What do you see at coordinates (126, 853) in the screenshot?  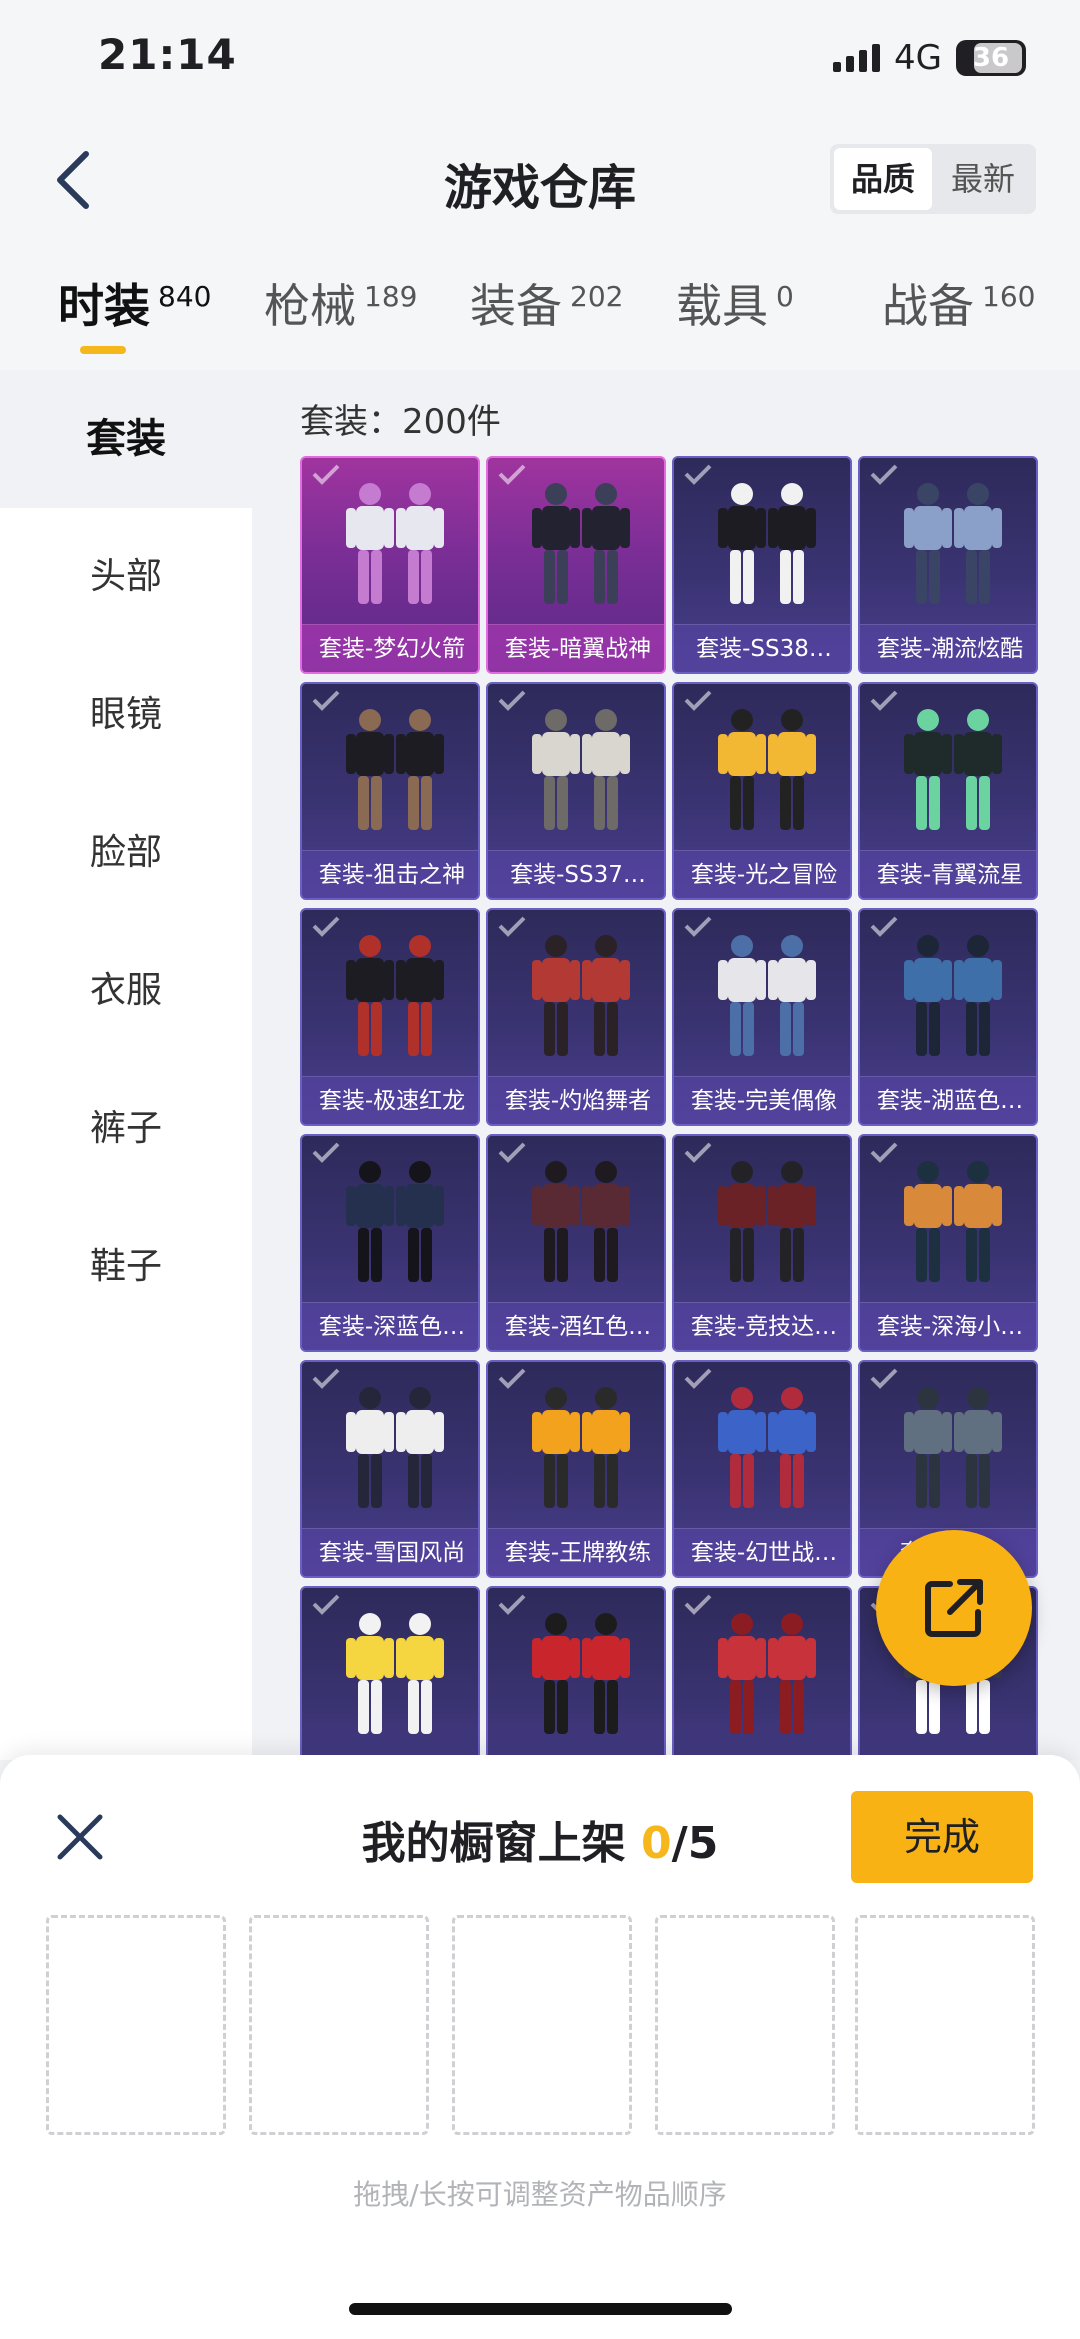 I see `sidebar-item-face: 脸部` at bounding box center [126, 853].